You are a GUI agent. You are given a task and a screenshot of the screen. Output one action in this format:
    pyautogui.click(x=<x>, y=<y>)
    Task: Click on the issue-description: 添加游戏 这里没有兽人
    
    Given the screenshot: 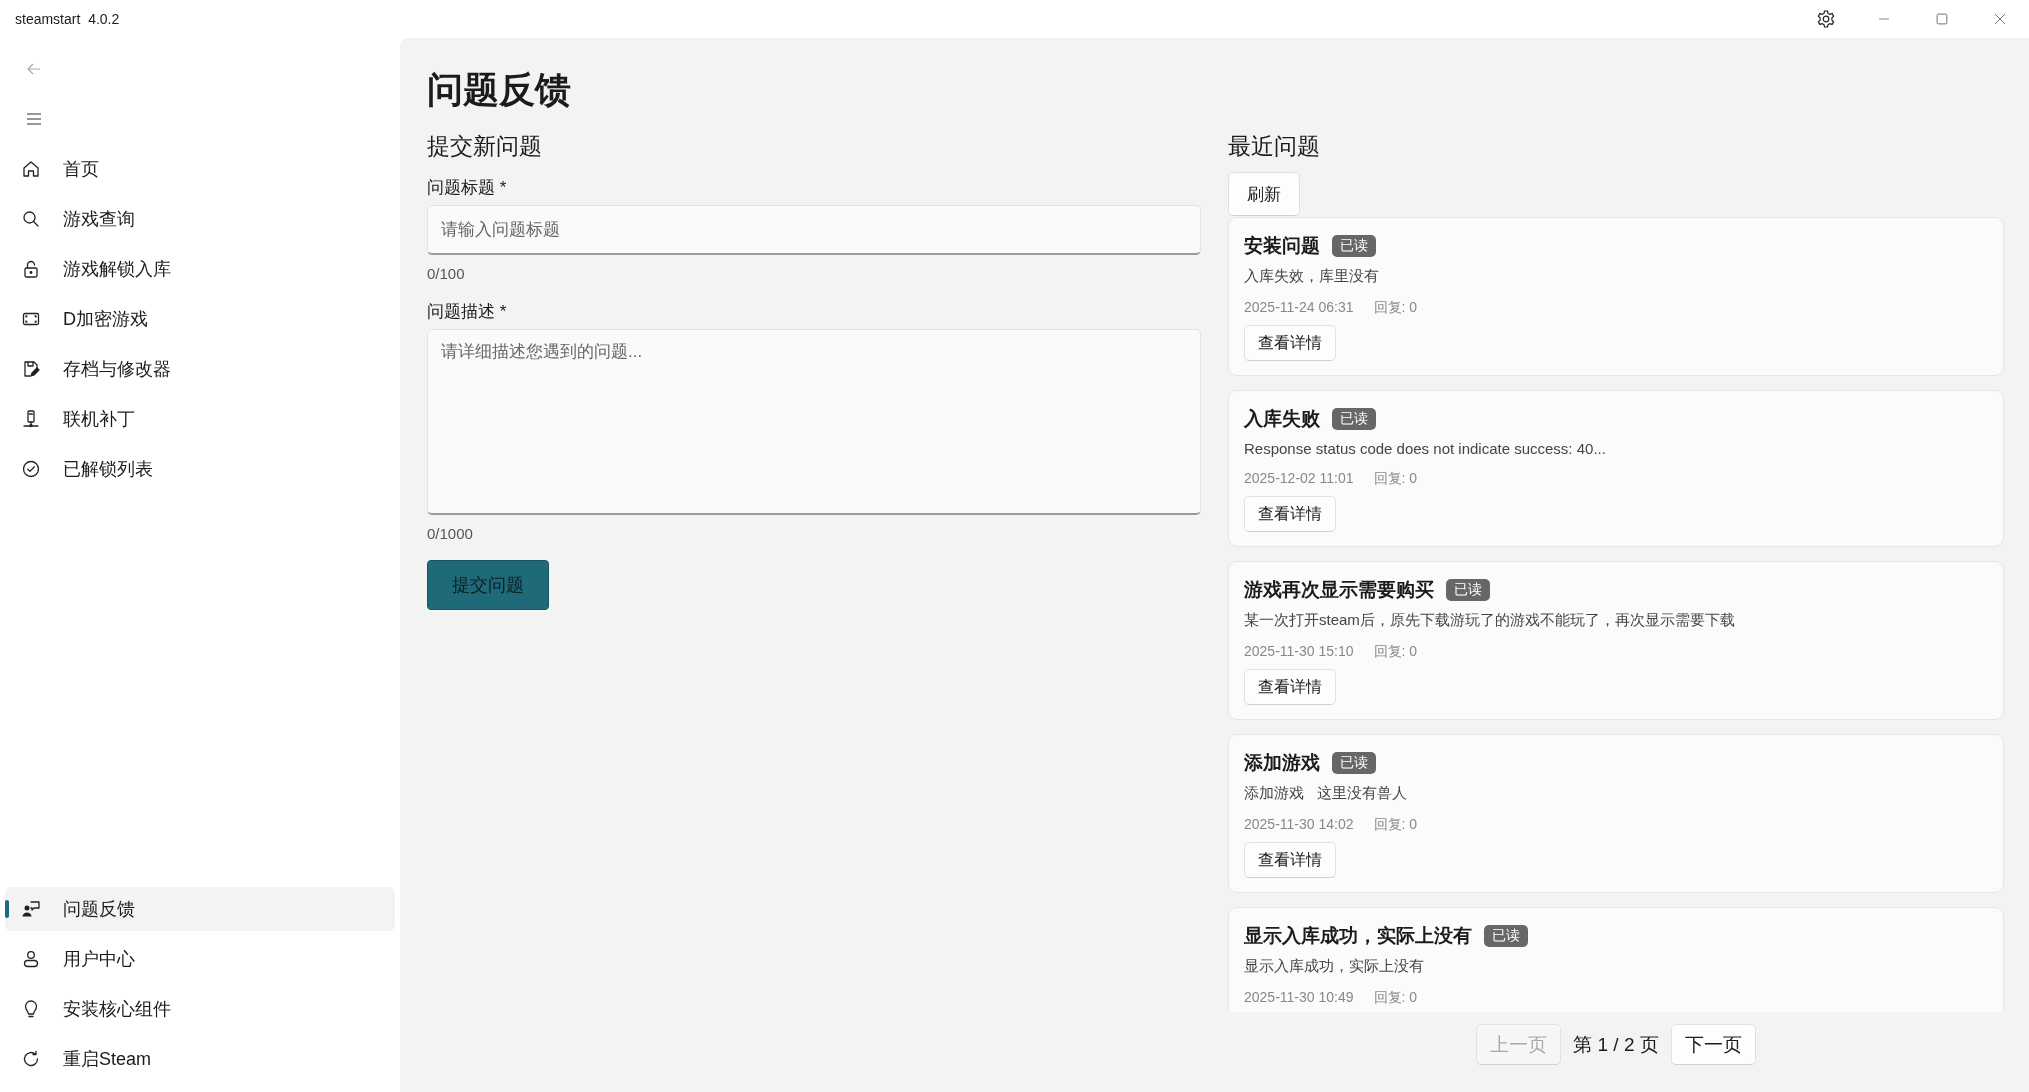 What is the action you would take?
    pyautogui.click(x=1325, y=793)
    